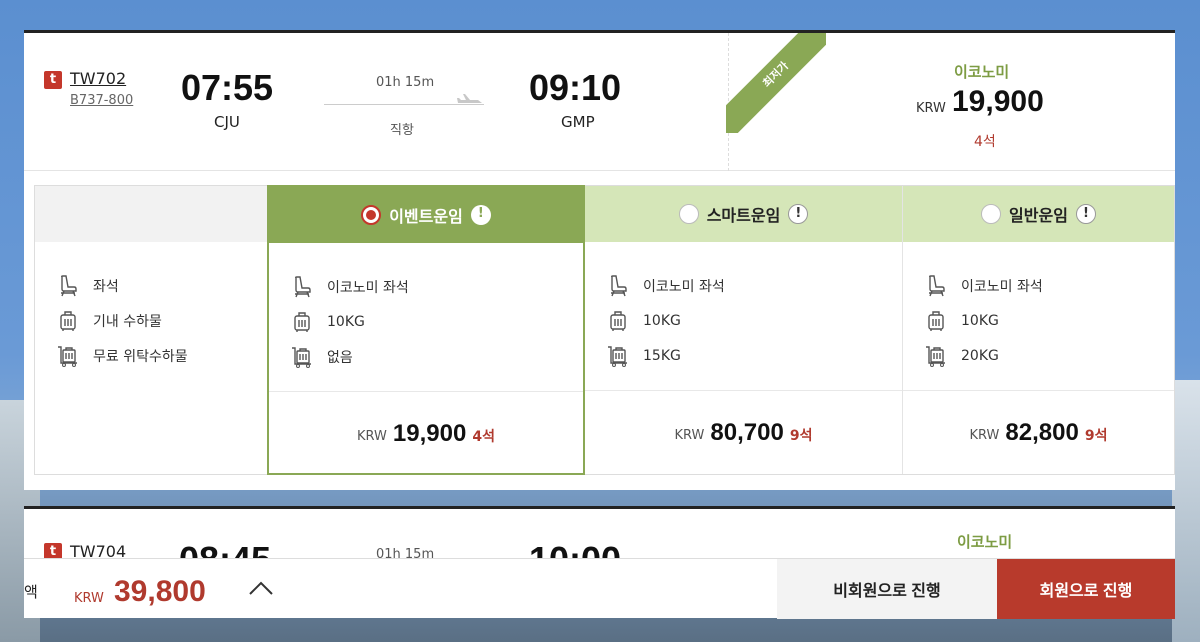 The image size is (1200, 642). What do you see at coordinates (1042, 432) in the screenshot?
I see `fare-amount: 82,800` at bounding box center [1042, 432].